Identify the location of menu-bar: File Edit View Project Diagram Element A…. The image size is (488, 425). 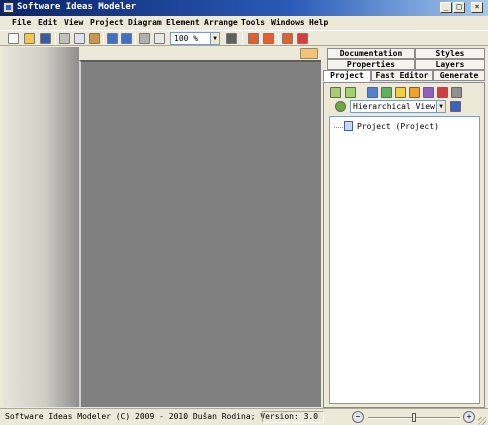
(244, 23).